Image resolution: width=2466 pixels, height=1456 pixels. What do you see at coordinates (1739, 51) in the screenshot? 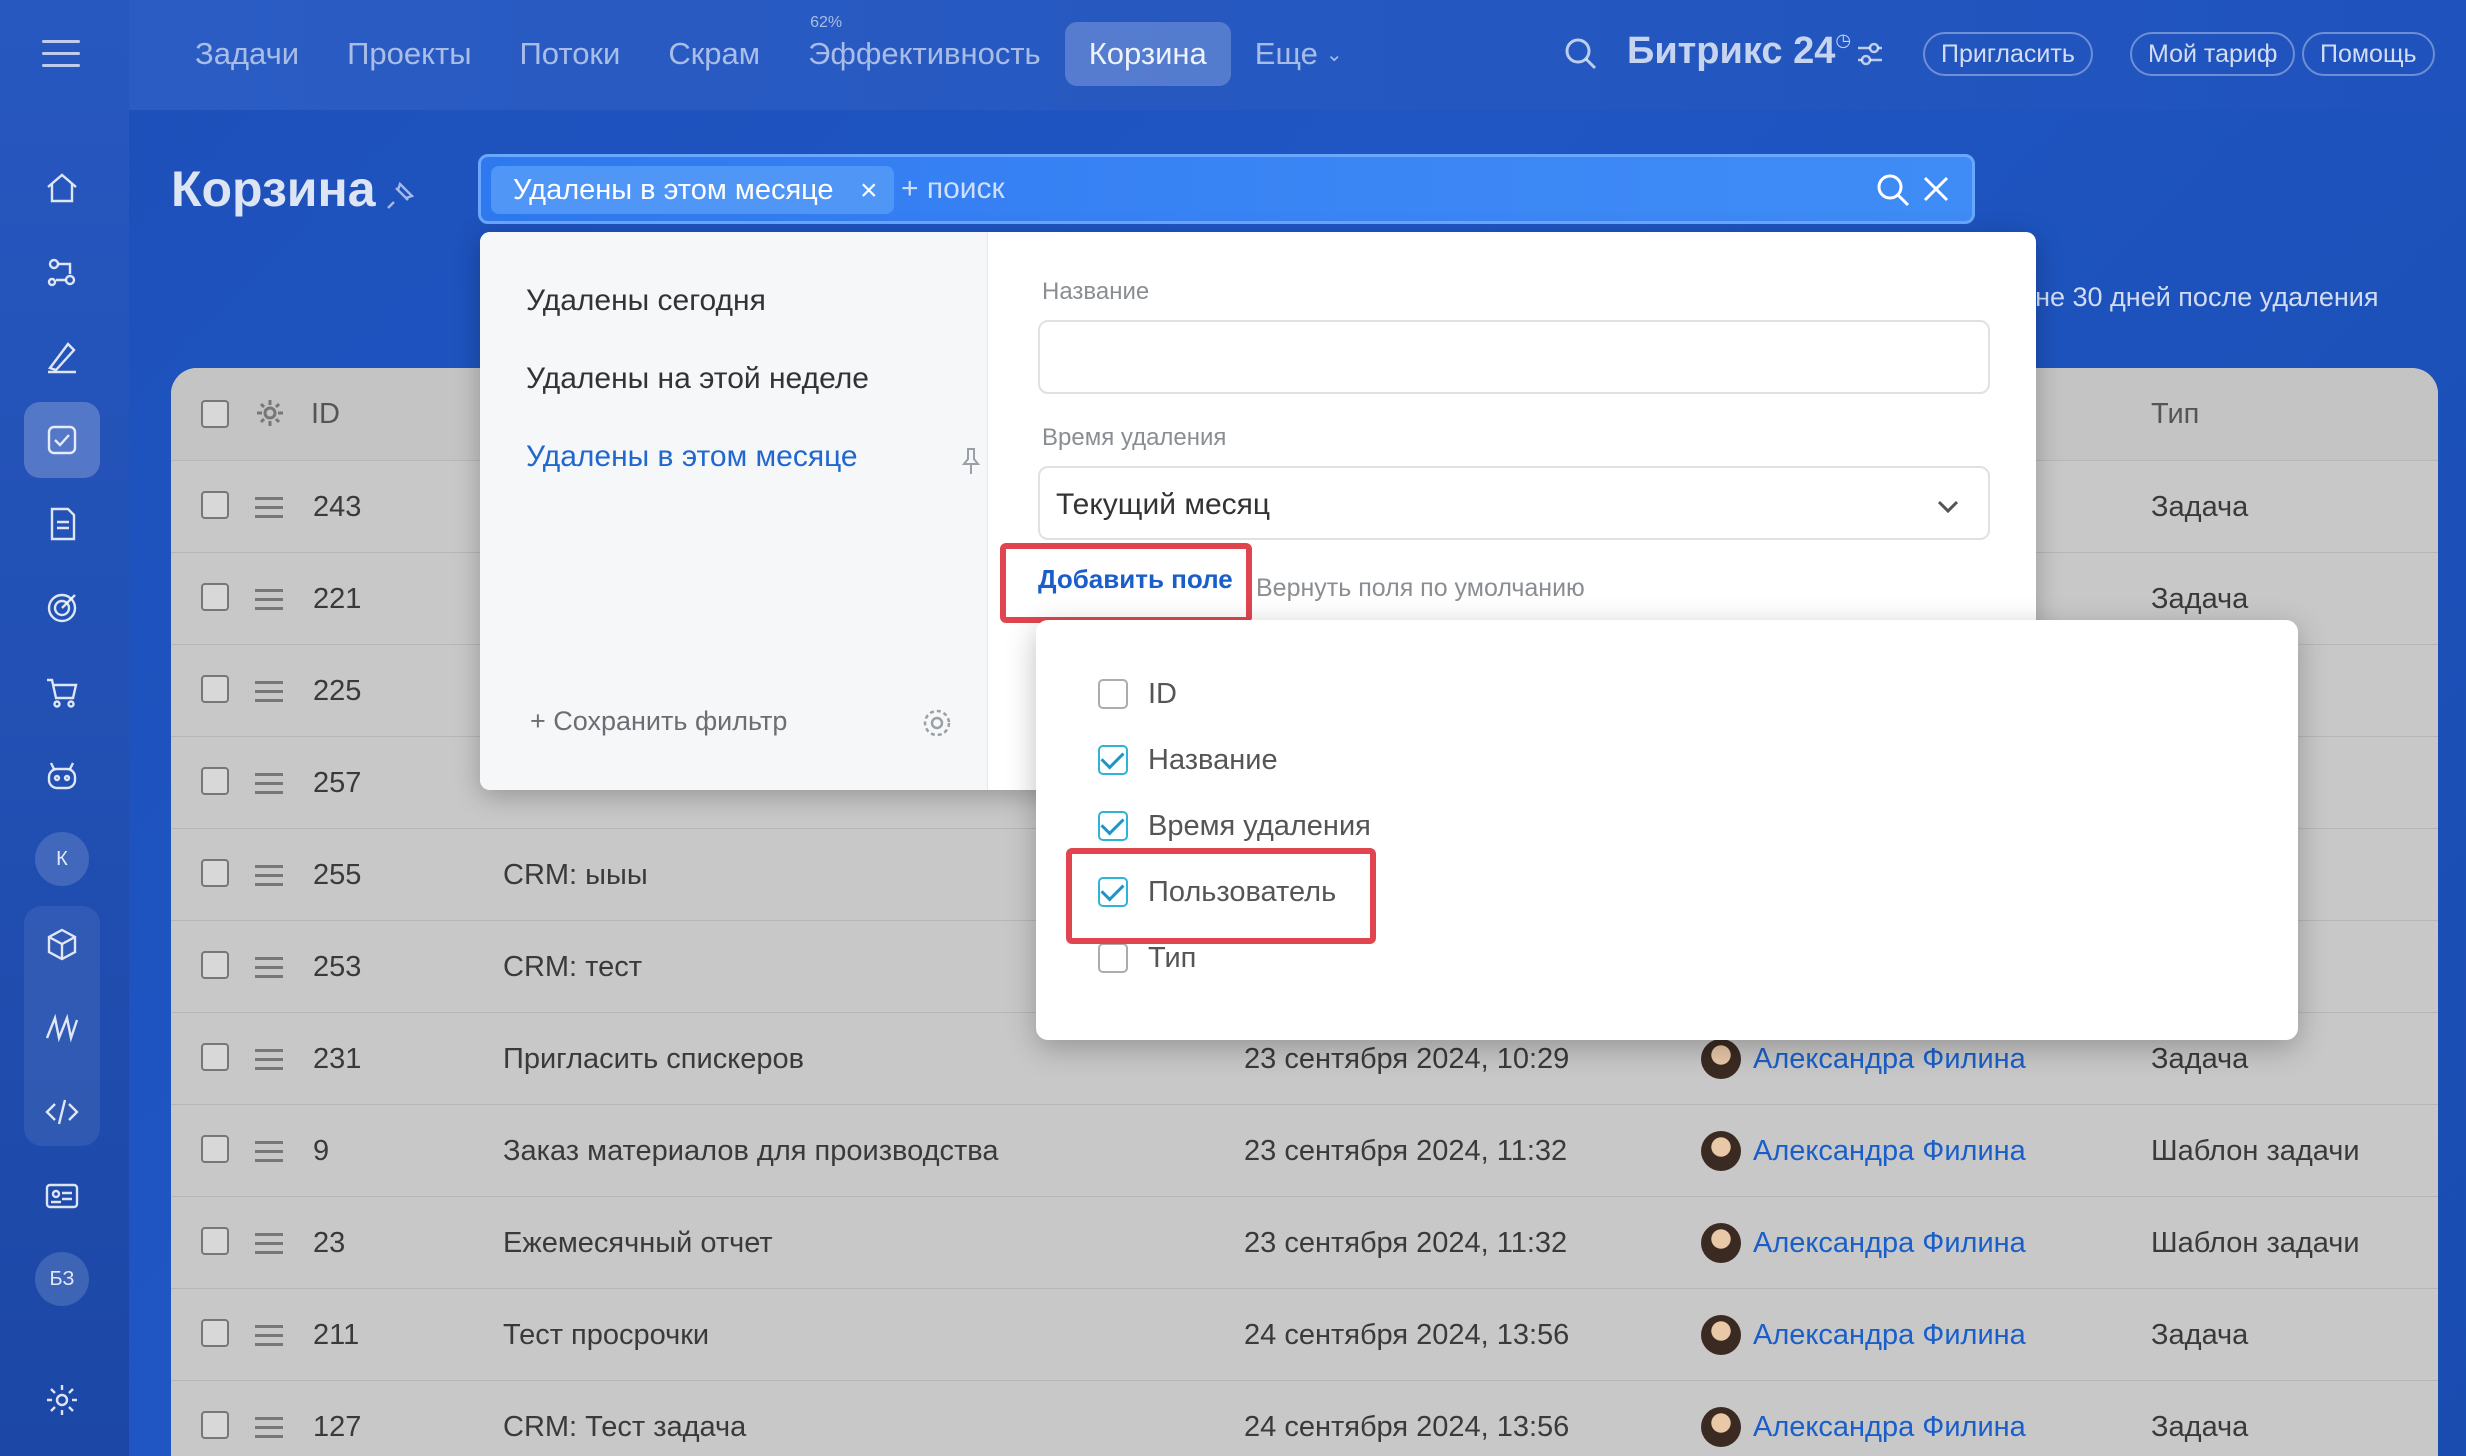
I see `brand-logo: Битрикс 24◷` at bounding box center [1739, 51].